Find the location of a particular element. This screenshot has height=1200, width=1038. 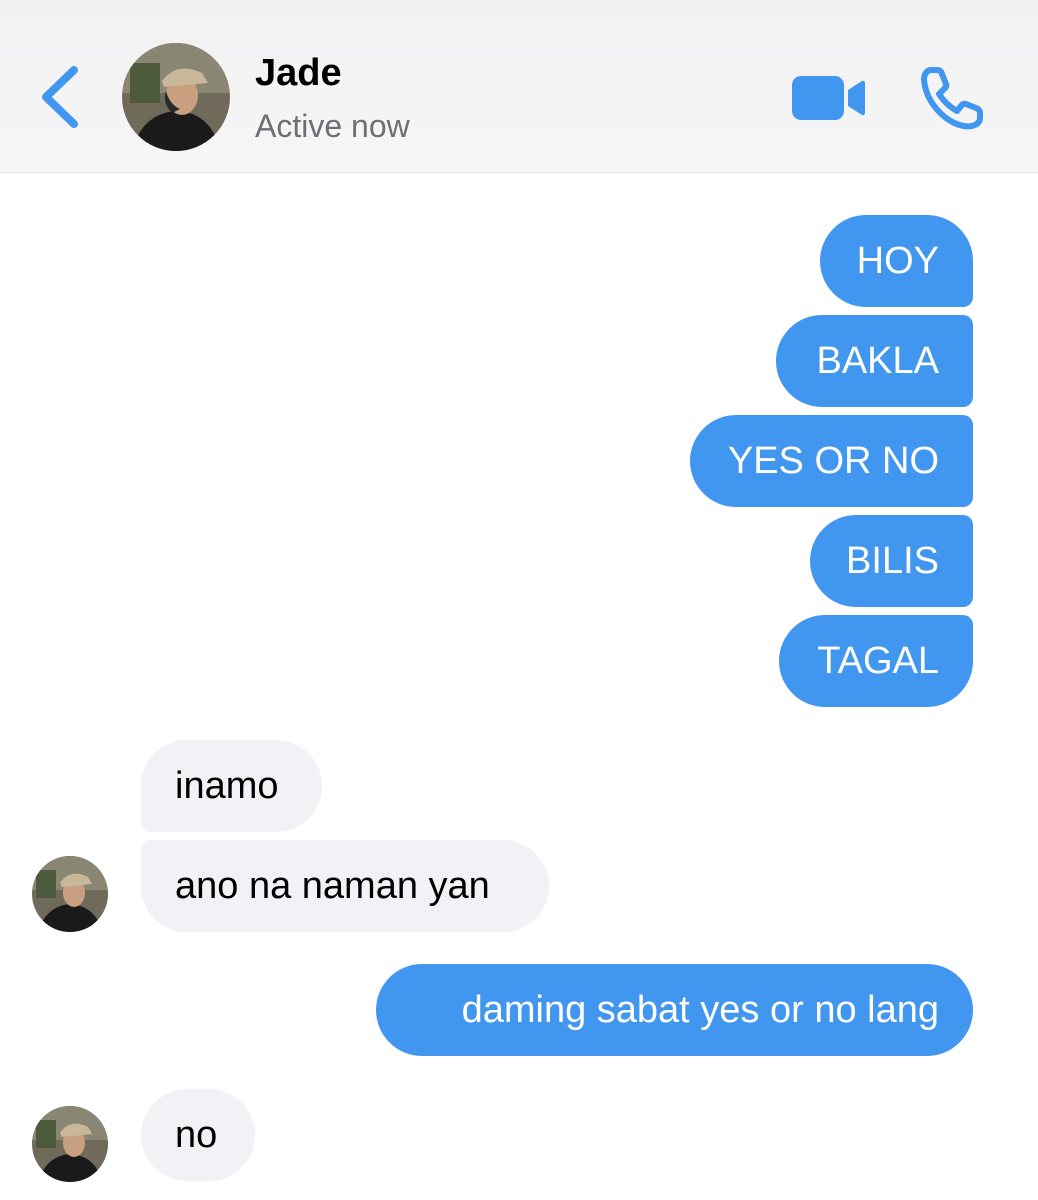

message-bubble-incoming: inamo is located at coordinates (231, 786).